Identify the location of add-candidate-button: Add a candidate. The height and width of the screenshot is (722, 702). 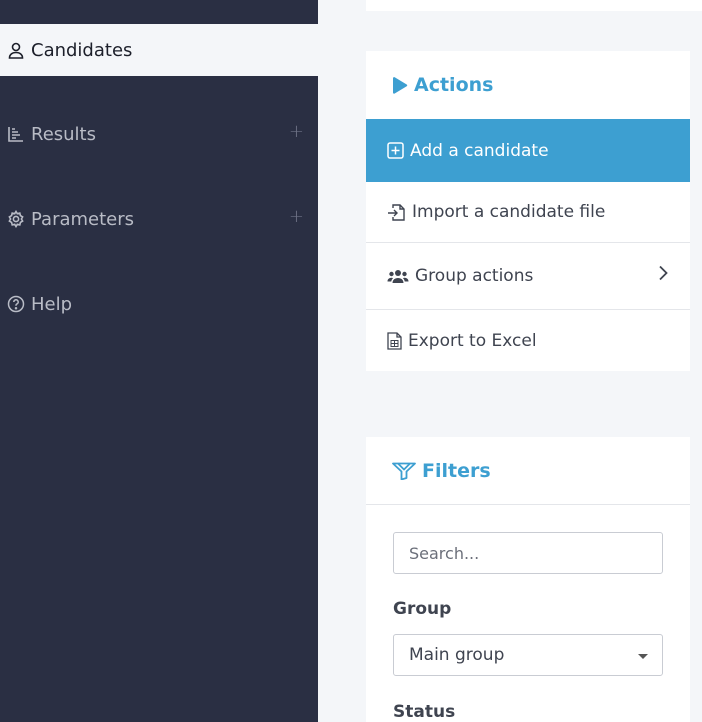
(528, 150).